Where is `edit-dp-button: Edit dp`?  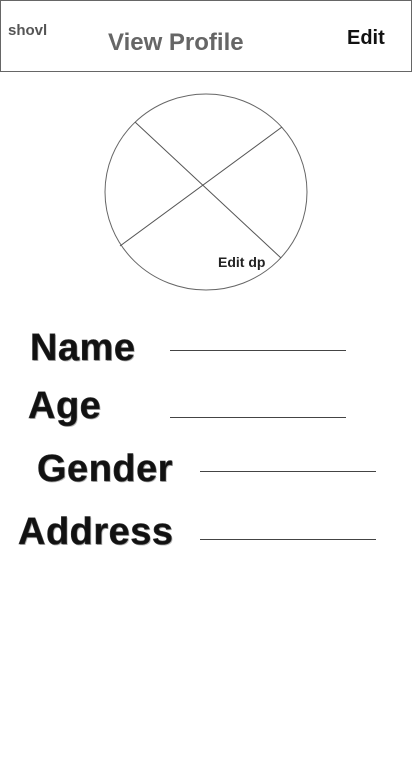 edit-dp-button: Edit dp is located at coordinates (241, 262).